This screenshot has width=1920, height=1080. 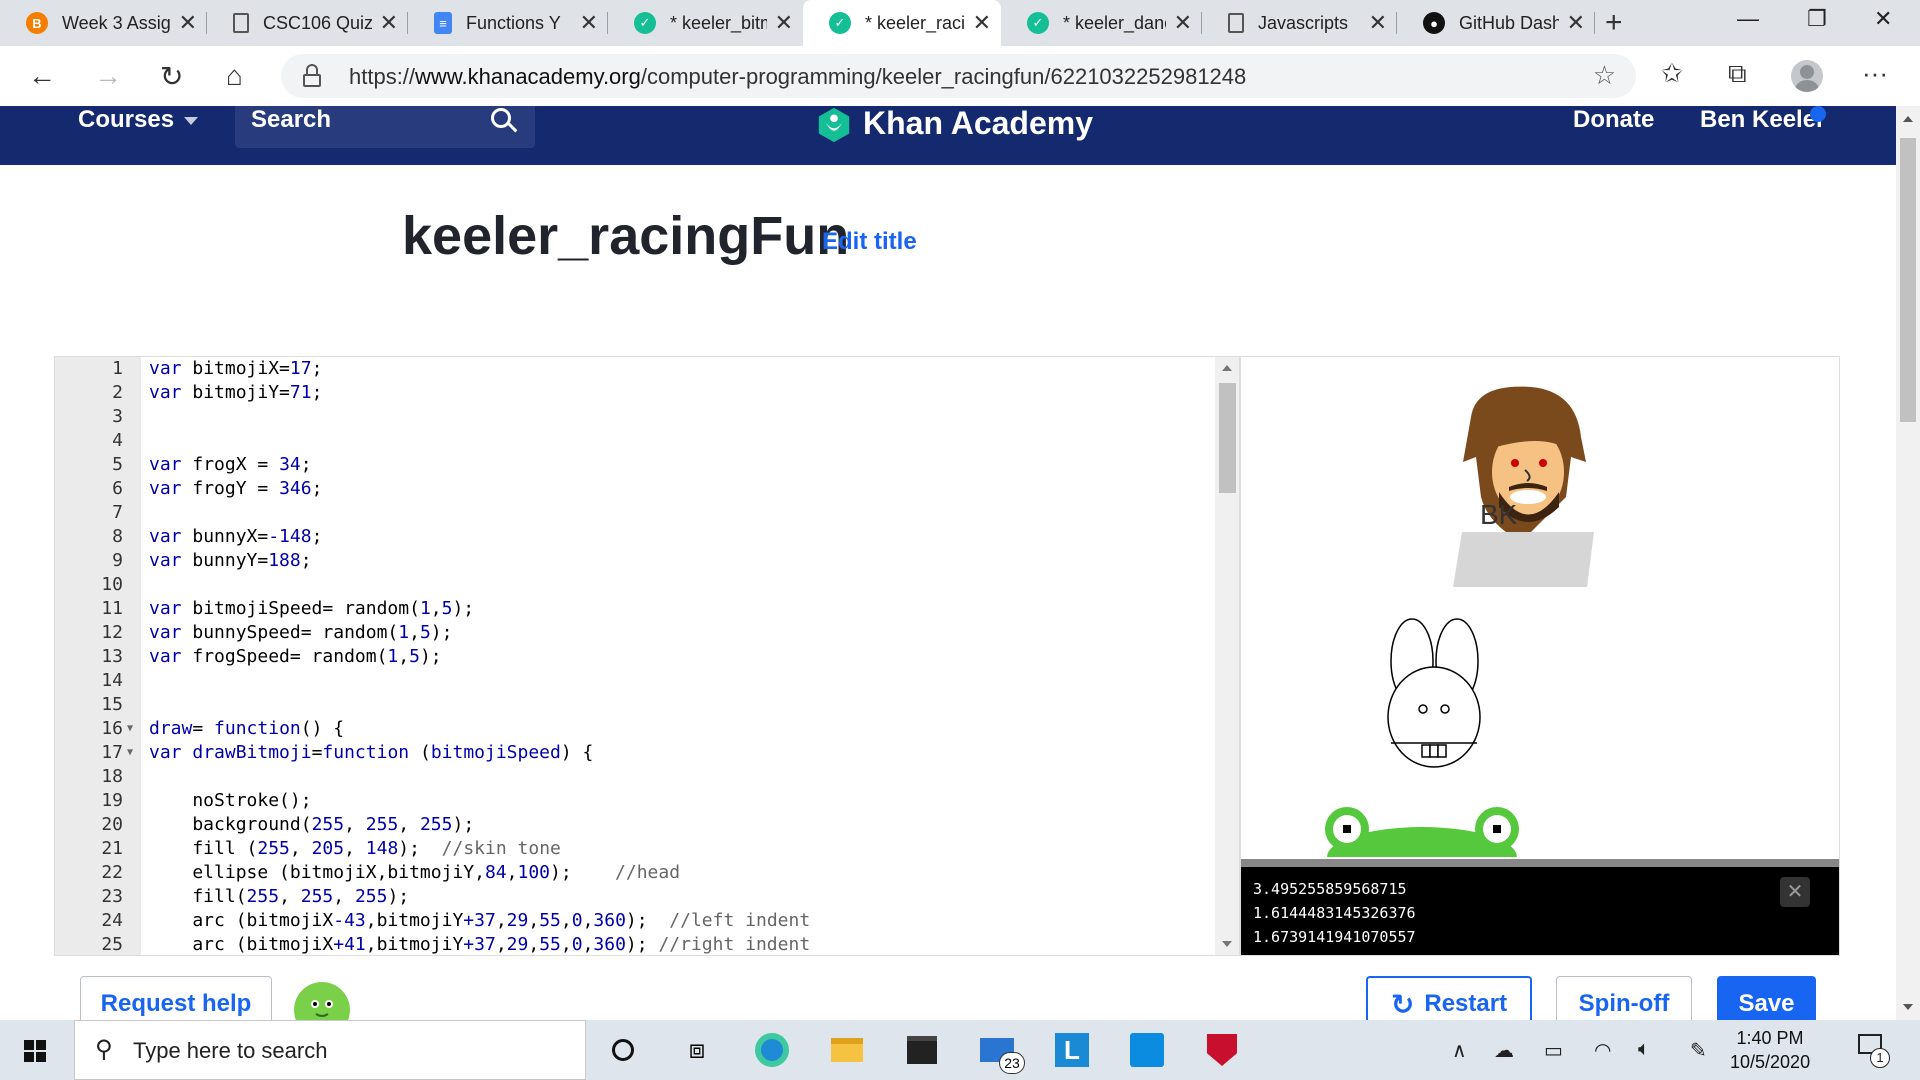 I want to click on store-icon, so click(x=922, y=1050).